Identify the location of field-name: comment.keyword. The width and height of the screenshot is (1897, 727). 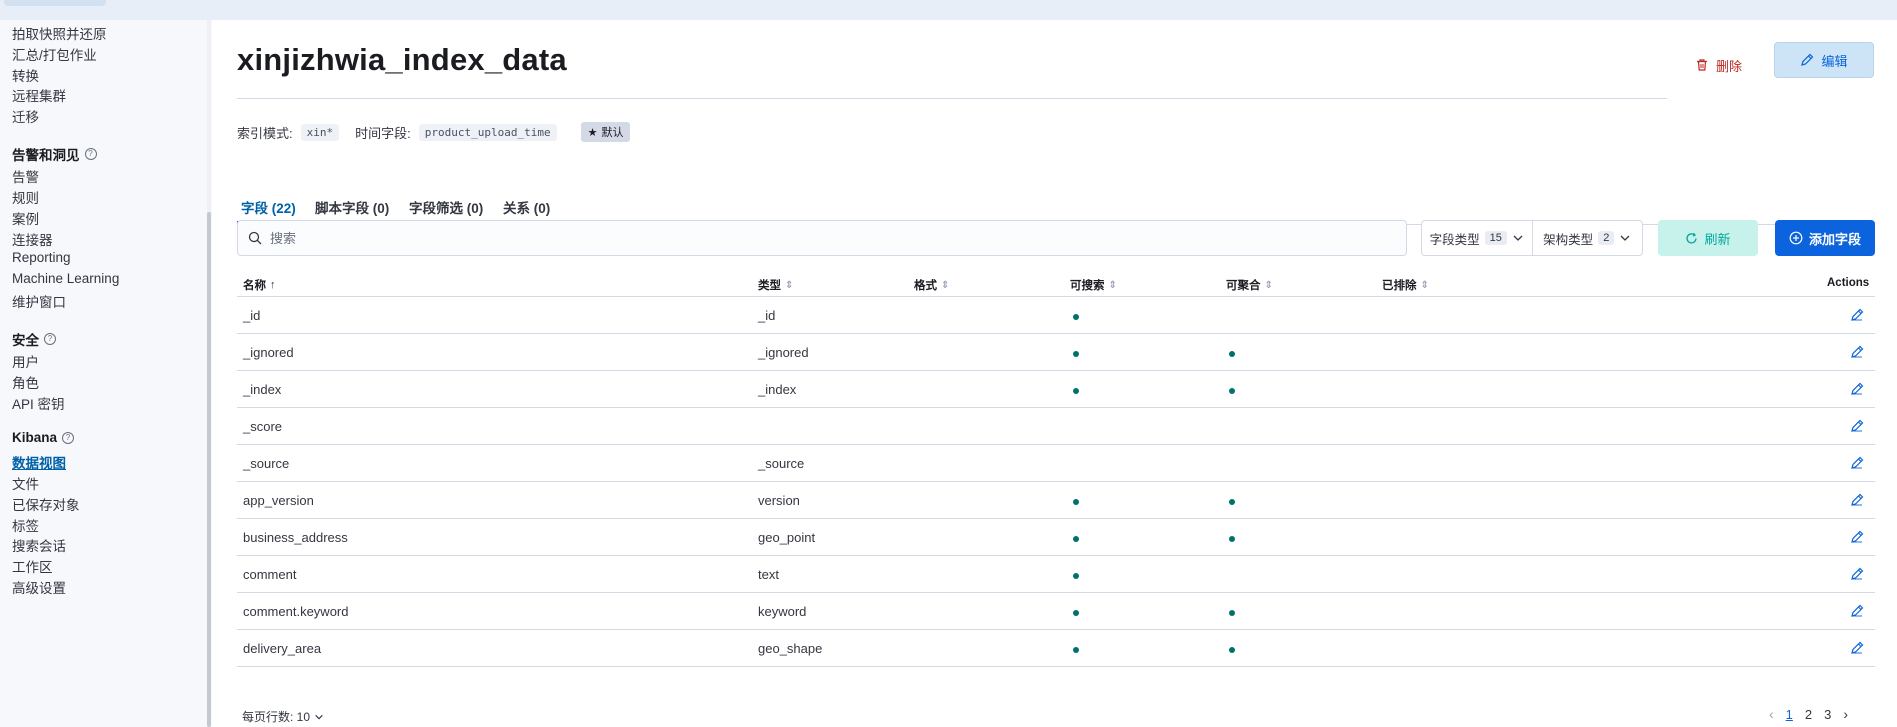
(296, 611).